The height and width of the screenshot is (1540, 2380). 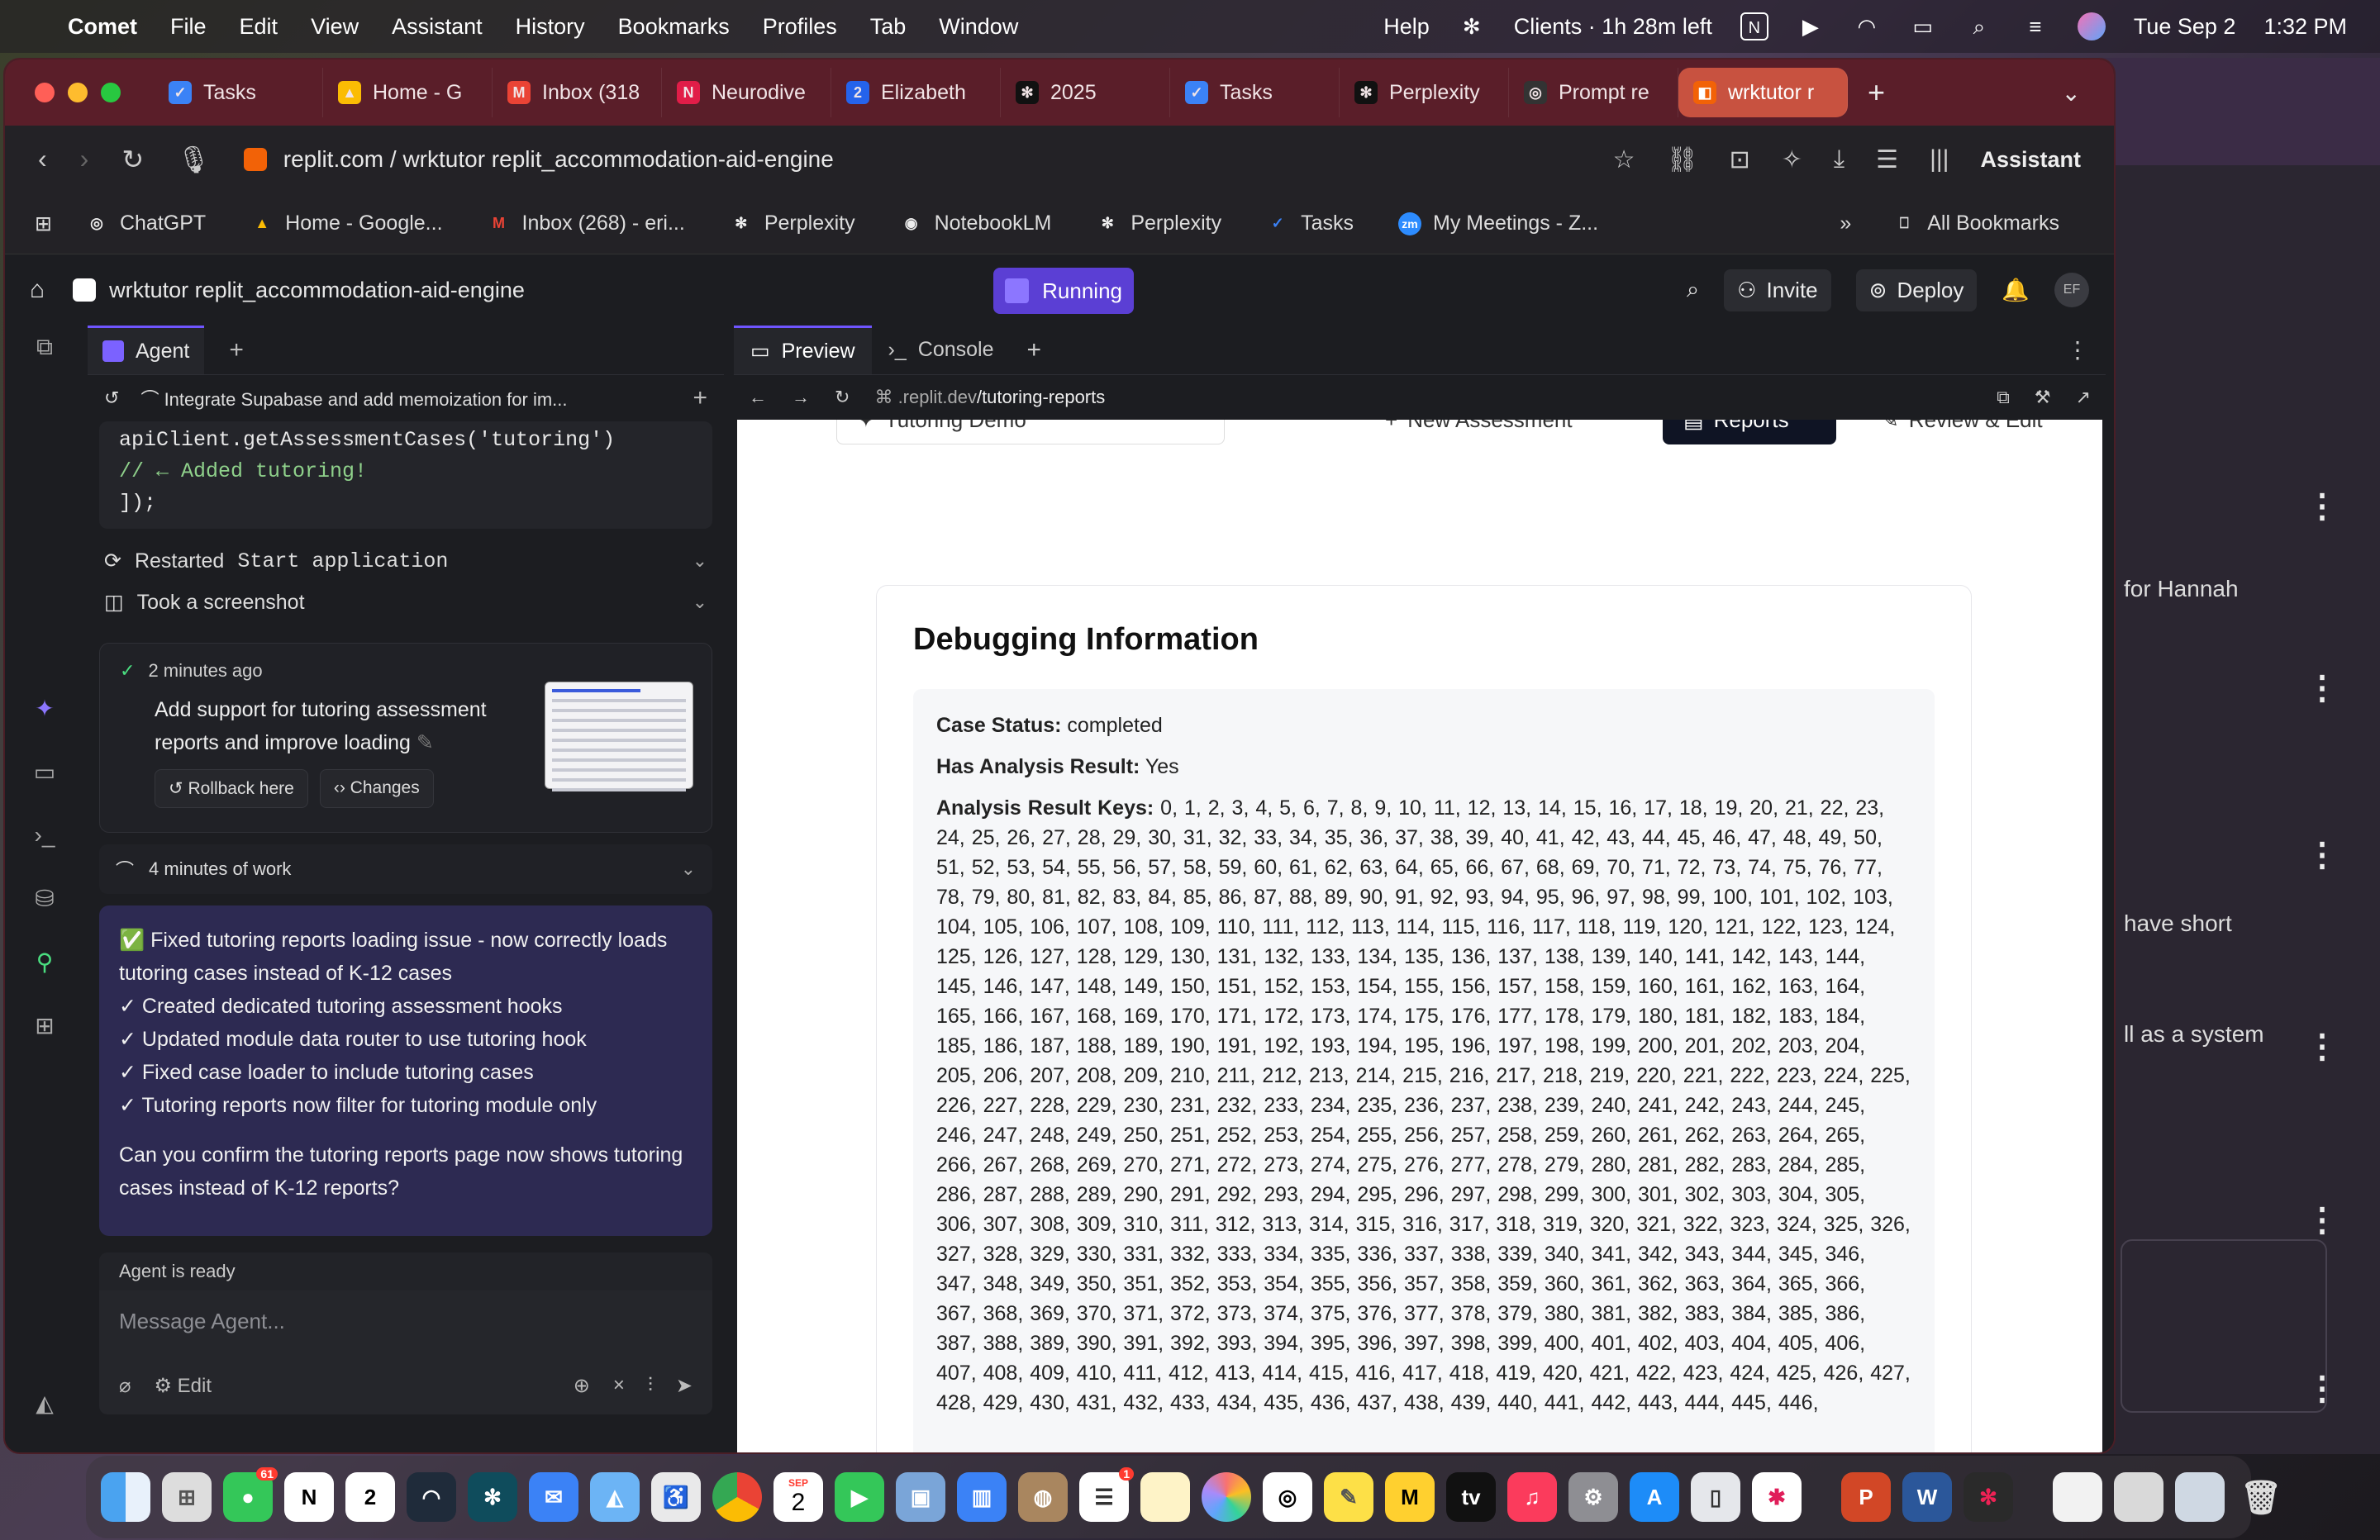 What do you see at coordinates (183, 1386) in the screenshot?
I see `edit-mode-button: ⚙ Edit` at bounding box center [183, 1386].